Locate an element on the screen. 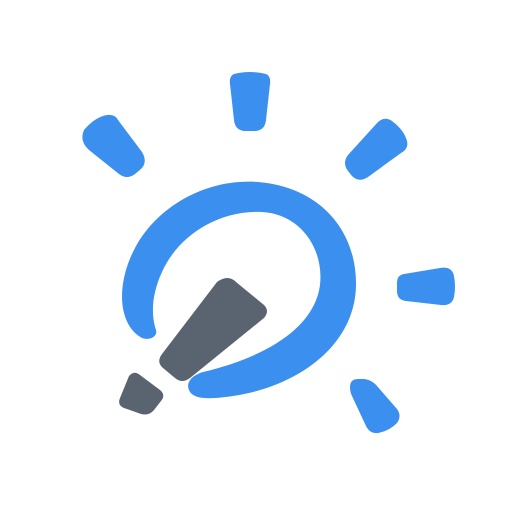 The width and height of the screenshot is (512, 512). ray-upper-left is located at coordinates (113, 145).